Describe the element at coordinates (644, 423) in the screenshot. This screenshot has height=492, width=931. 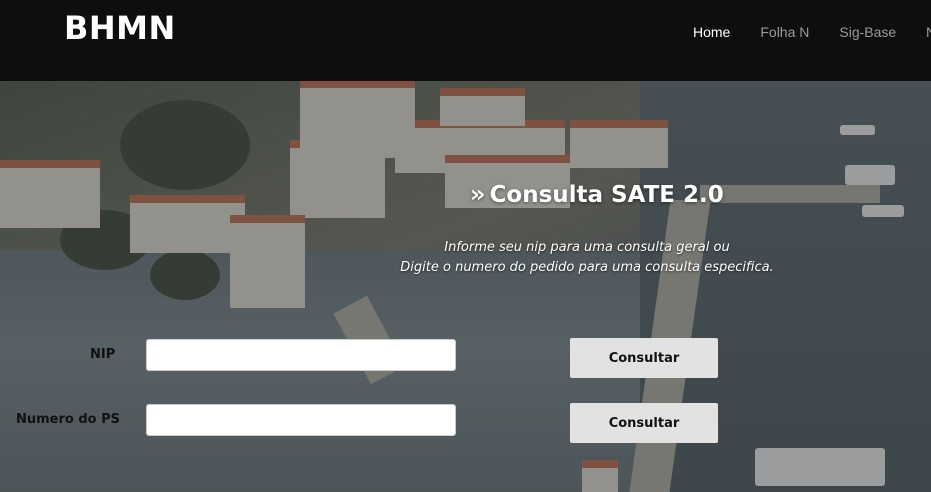
I see `consultar-ps-button: Consultar` at that location.